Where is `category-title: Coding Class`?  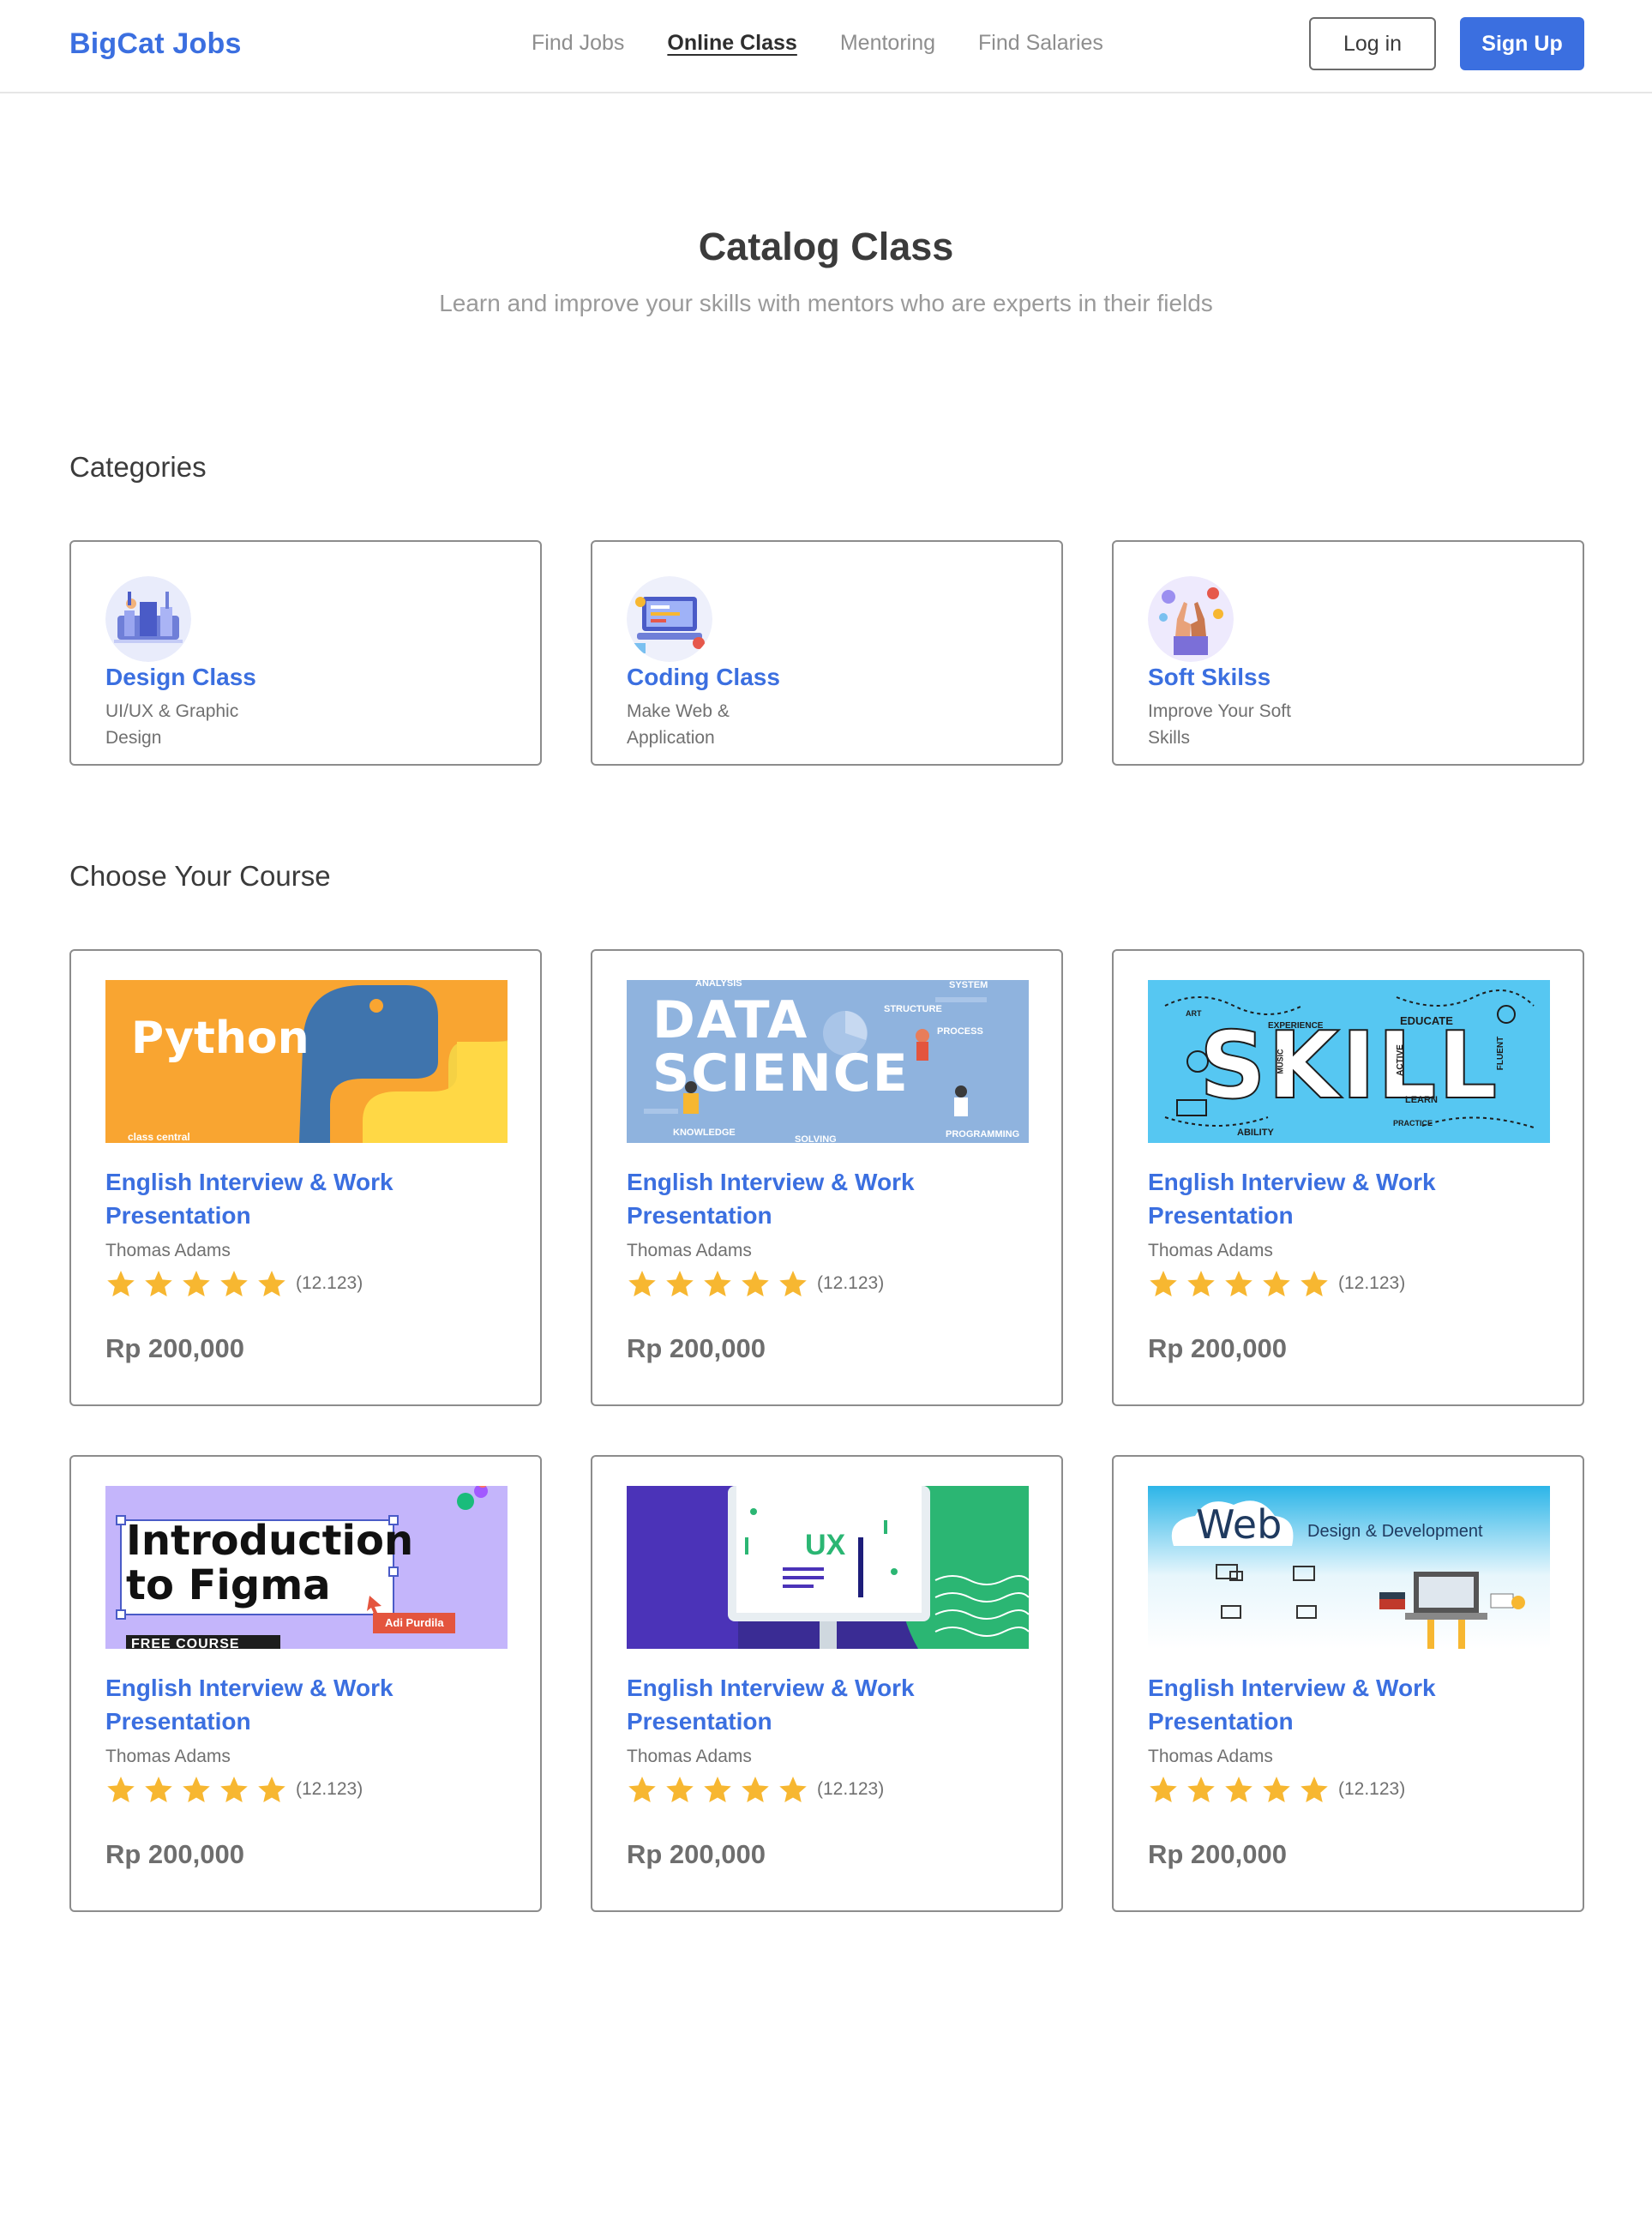 category-title: Coding Class is located at coordinates (703, 677).